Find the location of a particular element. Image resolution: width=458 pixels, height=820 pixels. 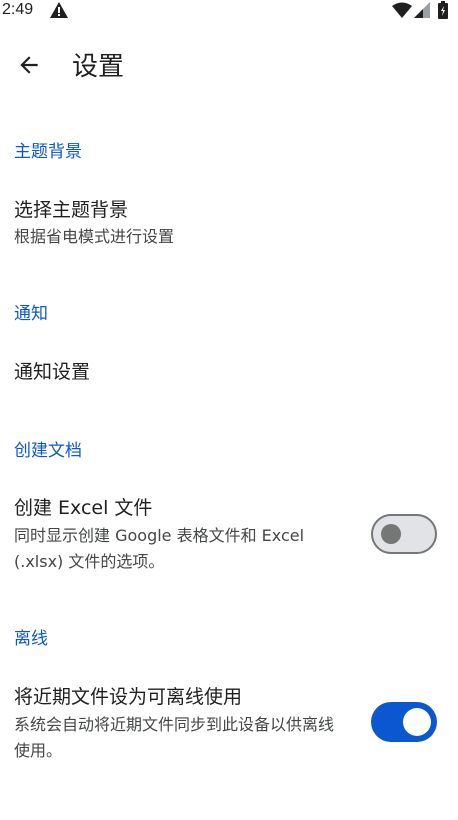

wifi-icon is located at coordinates (402, 10).